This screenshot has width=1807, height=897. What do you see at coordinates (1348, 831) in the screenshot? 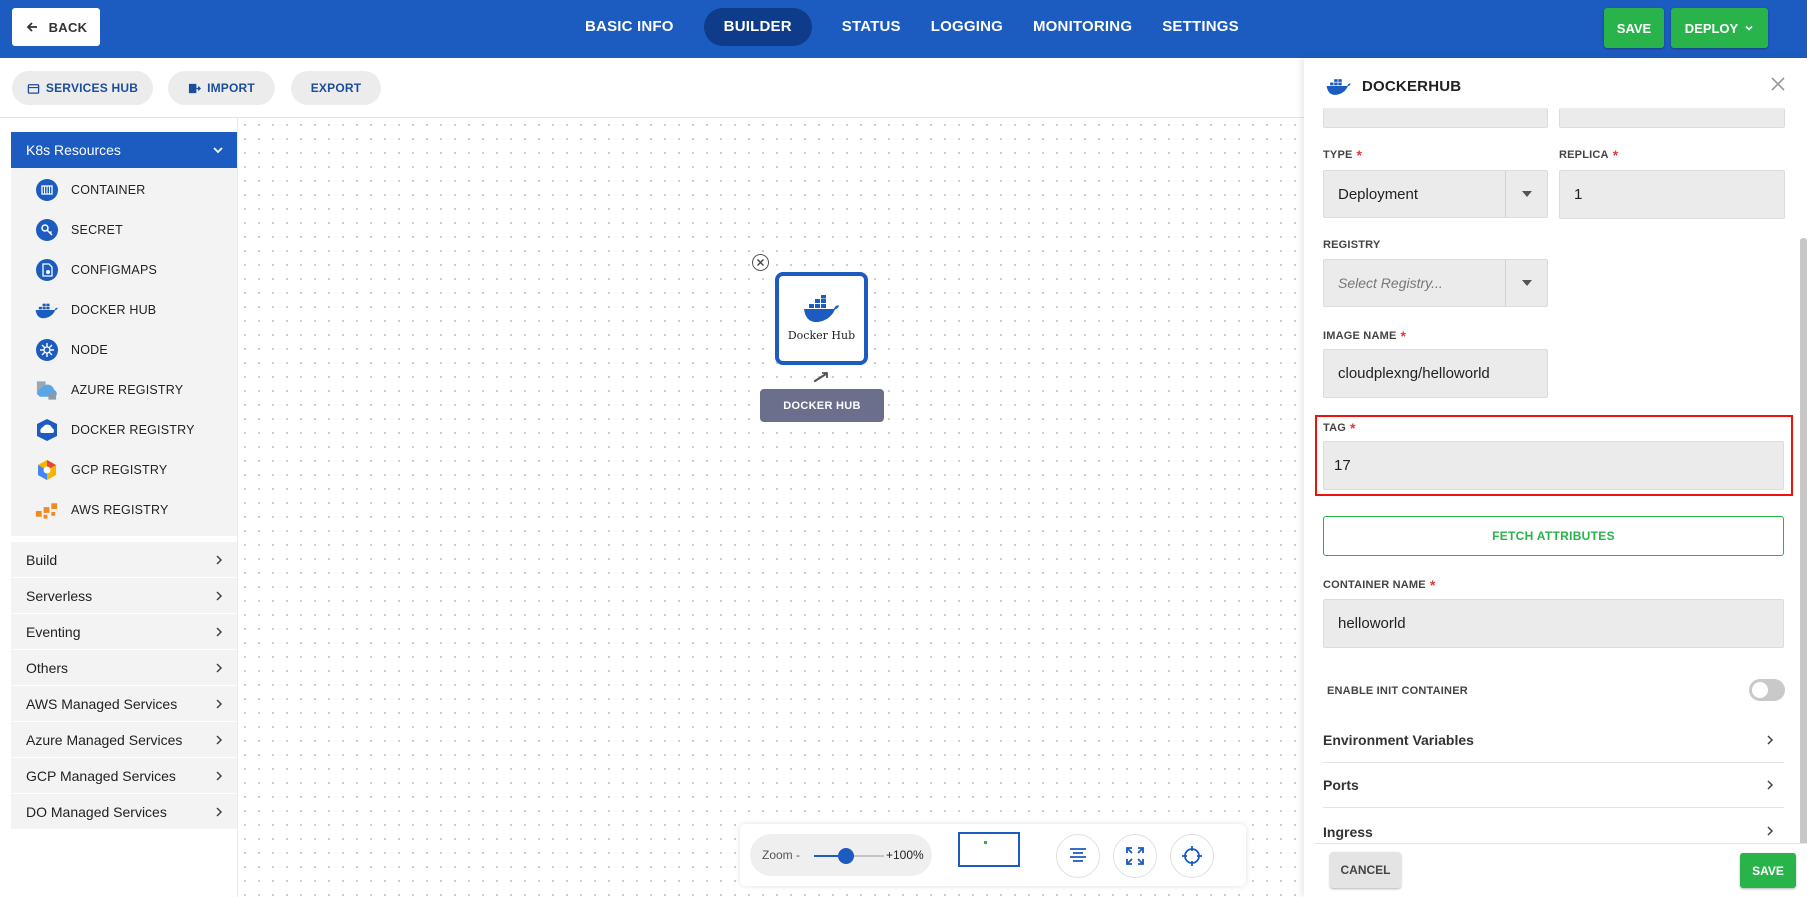
I see `accordion-ingress-label: Ingress` at bounding box center [1348, 831].